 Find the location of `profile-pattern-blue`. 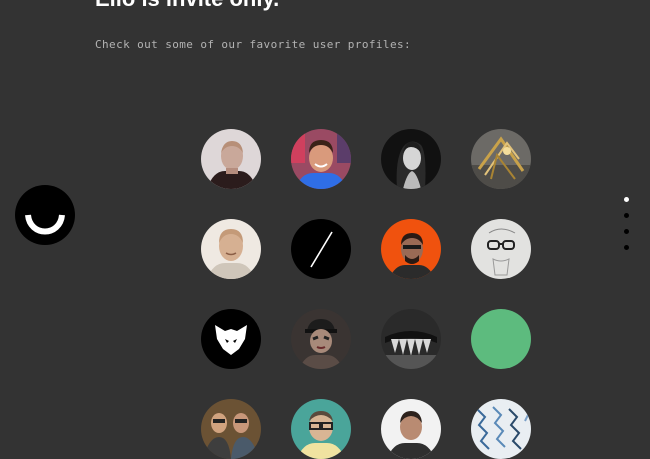

profile-pattern-blue is located at coordinates (501, 429).